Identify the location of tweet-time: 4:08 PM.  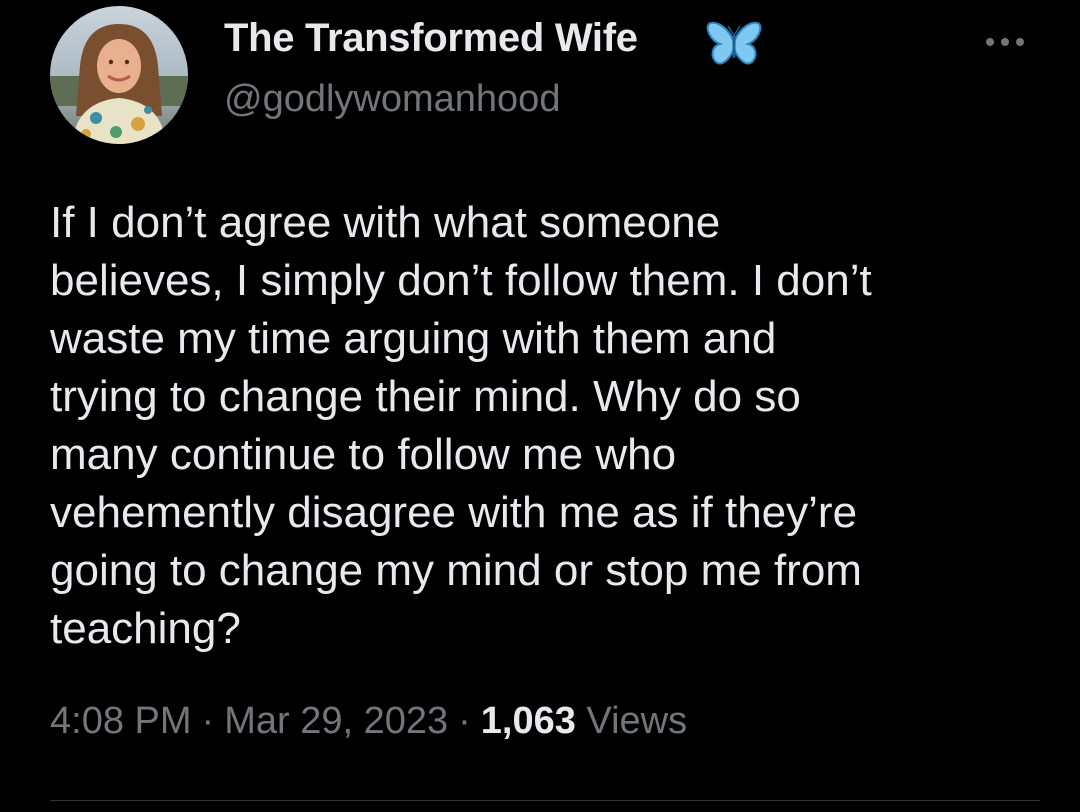
(121, 721).